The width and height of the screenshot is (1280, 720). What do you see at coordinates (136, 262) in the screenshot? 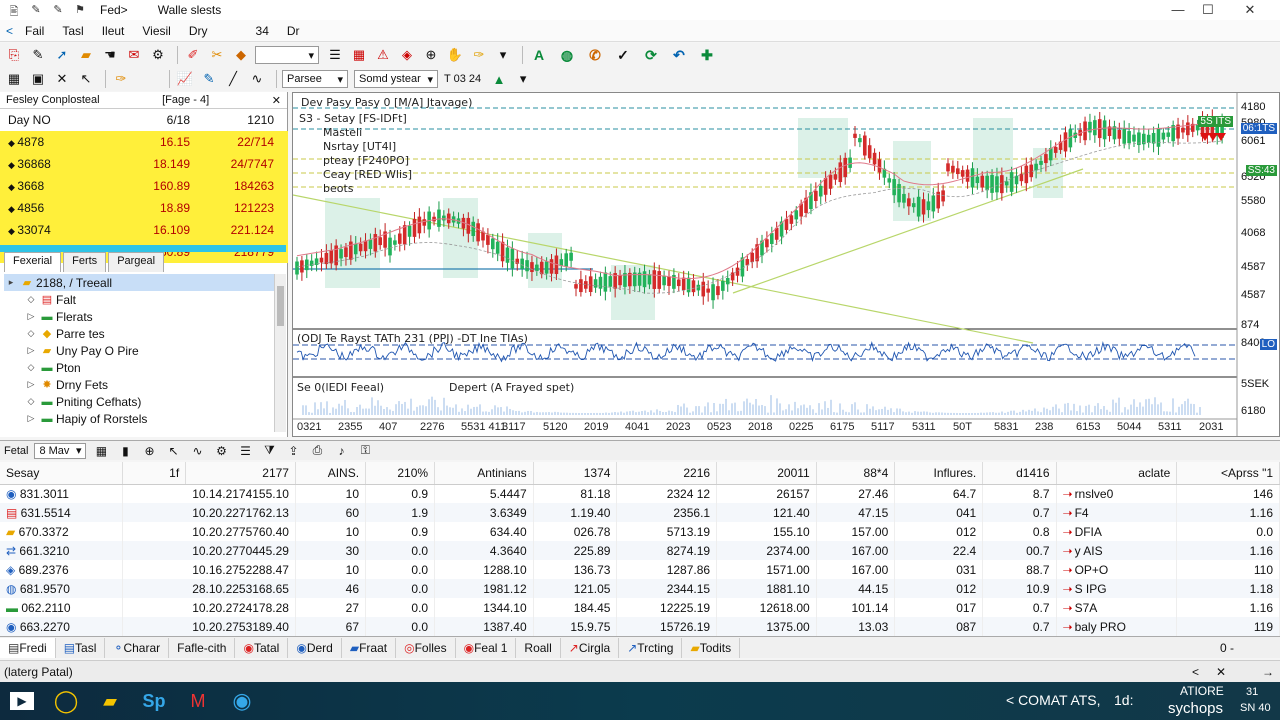
I see `tab-pargeal: Pargeal` at bounding box center [136, 262].